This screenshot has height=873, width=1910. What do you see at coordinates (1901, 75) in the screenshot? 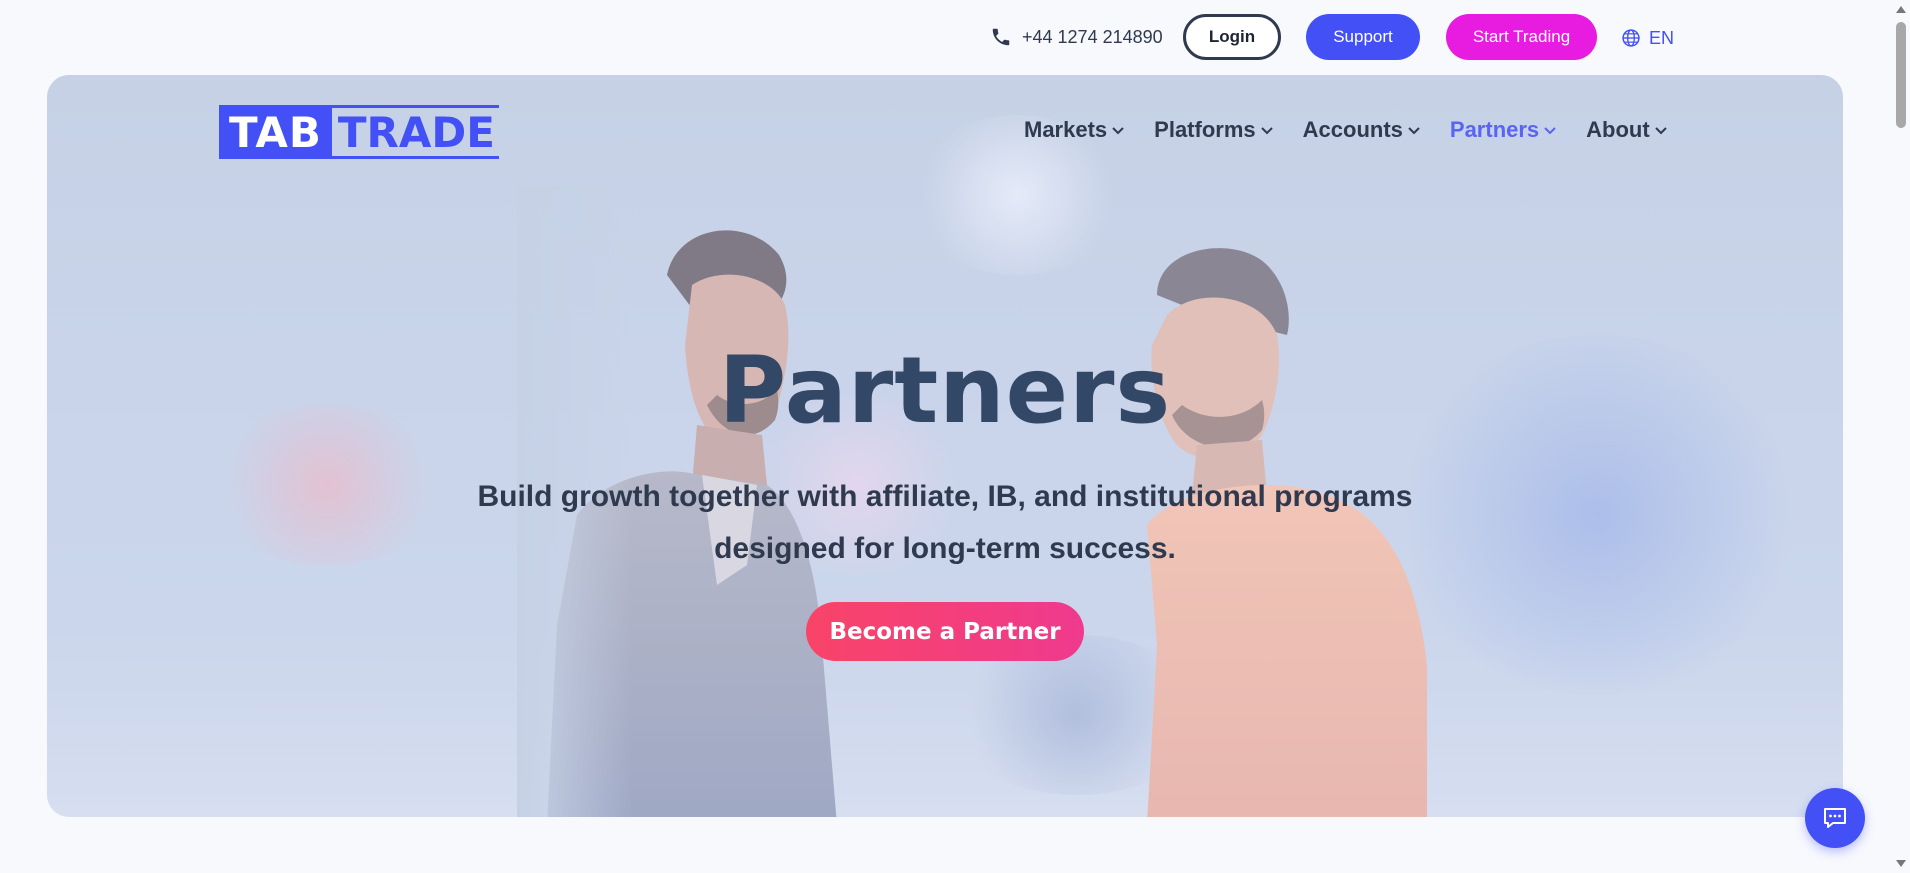
I see `scroll-thumb` at bounding box center [1901, 75].